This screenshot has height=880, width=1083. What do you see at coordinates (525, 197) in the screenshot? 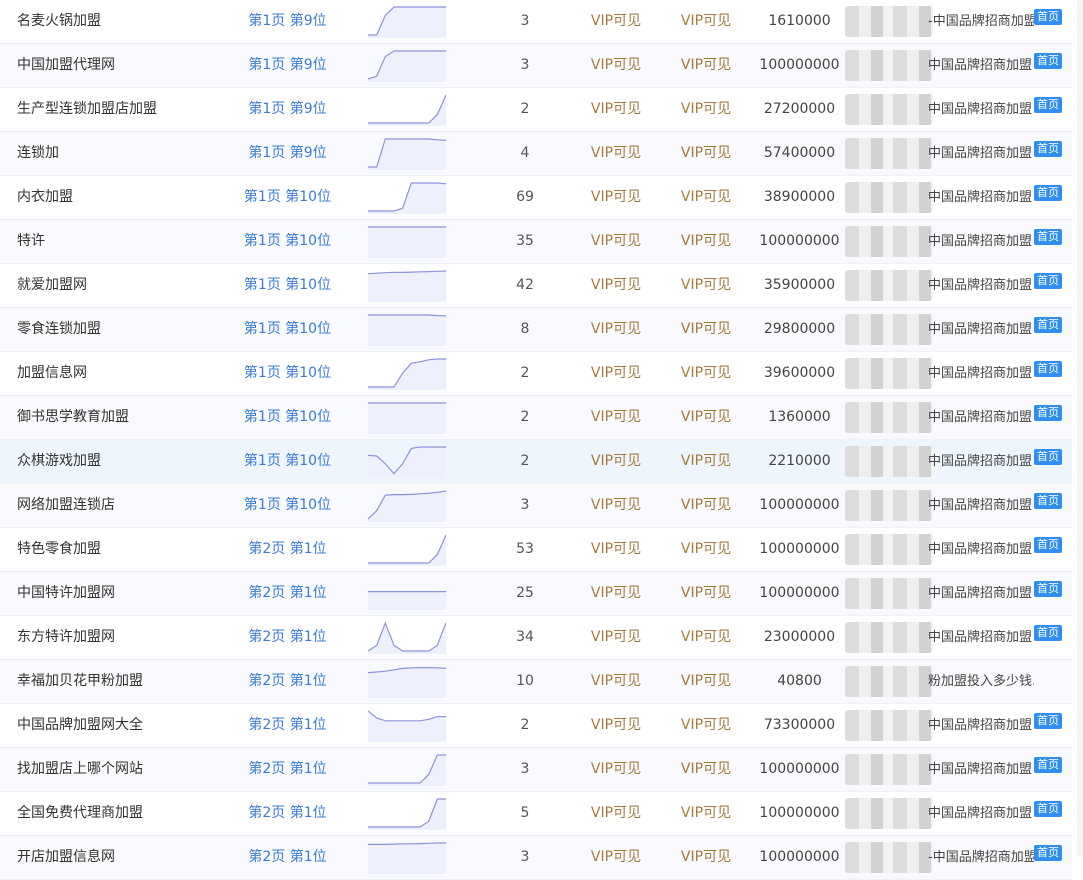
I see `index-cell: 69` at bounding box center [525, 197].